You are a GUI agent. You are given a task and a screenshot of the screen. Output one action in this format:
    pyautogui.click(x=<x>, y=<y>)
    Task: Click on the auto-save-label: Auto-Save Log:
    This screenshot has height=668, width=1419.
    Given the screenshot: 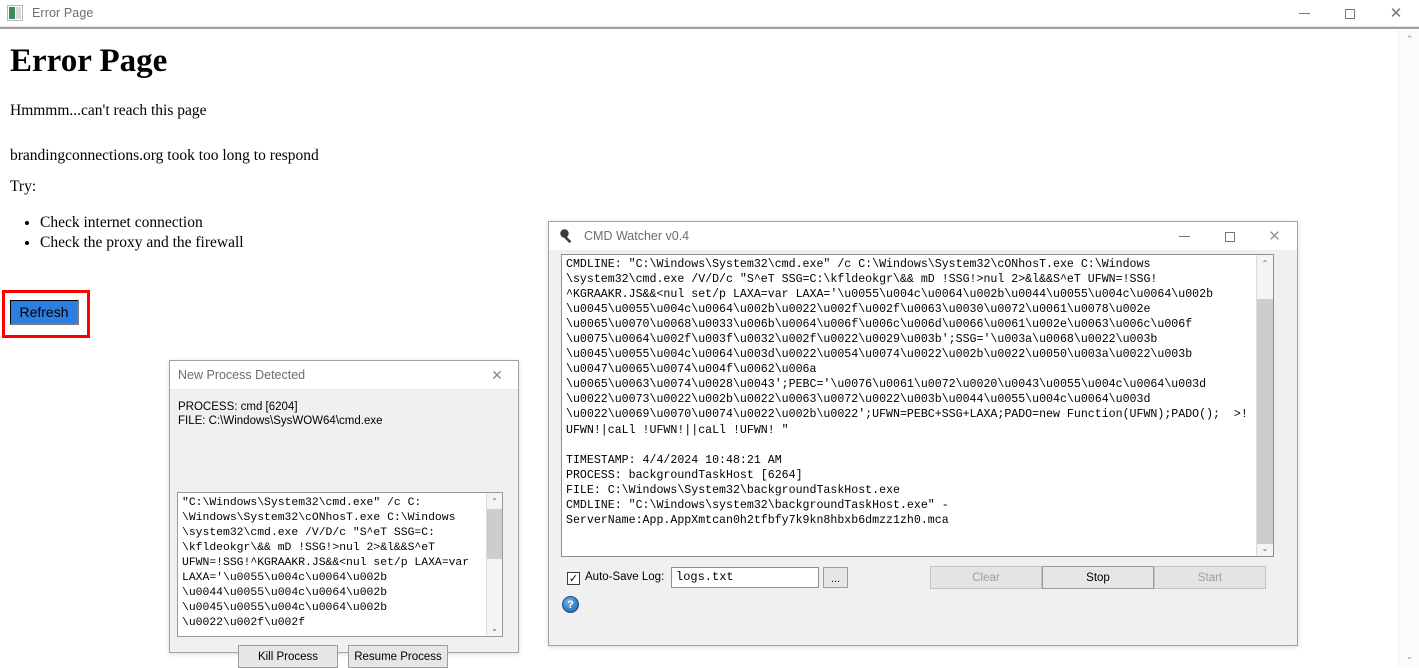 What is the action you would take?
    pyautogui.click(x=625, y=577)
    